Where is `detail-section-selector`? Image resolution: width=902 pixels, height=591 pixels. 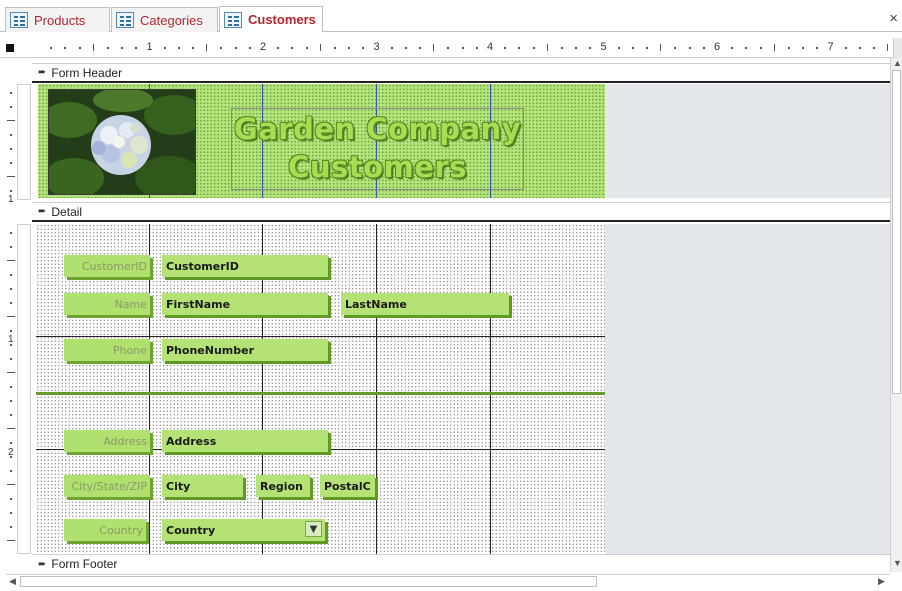
detail-section-selector is located at coordinates (24, 389).